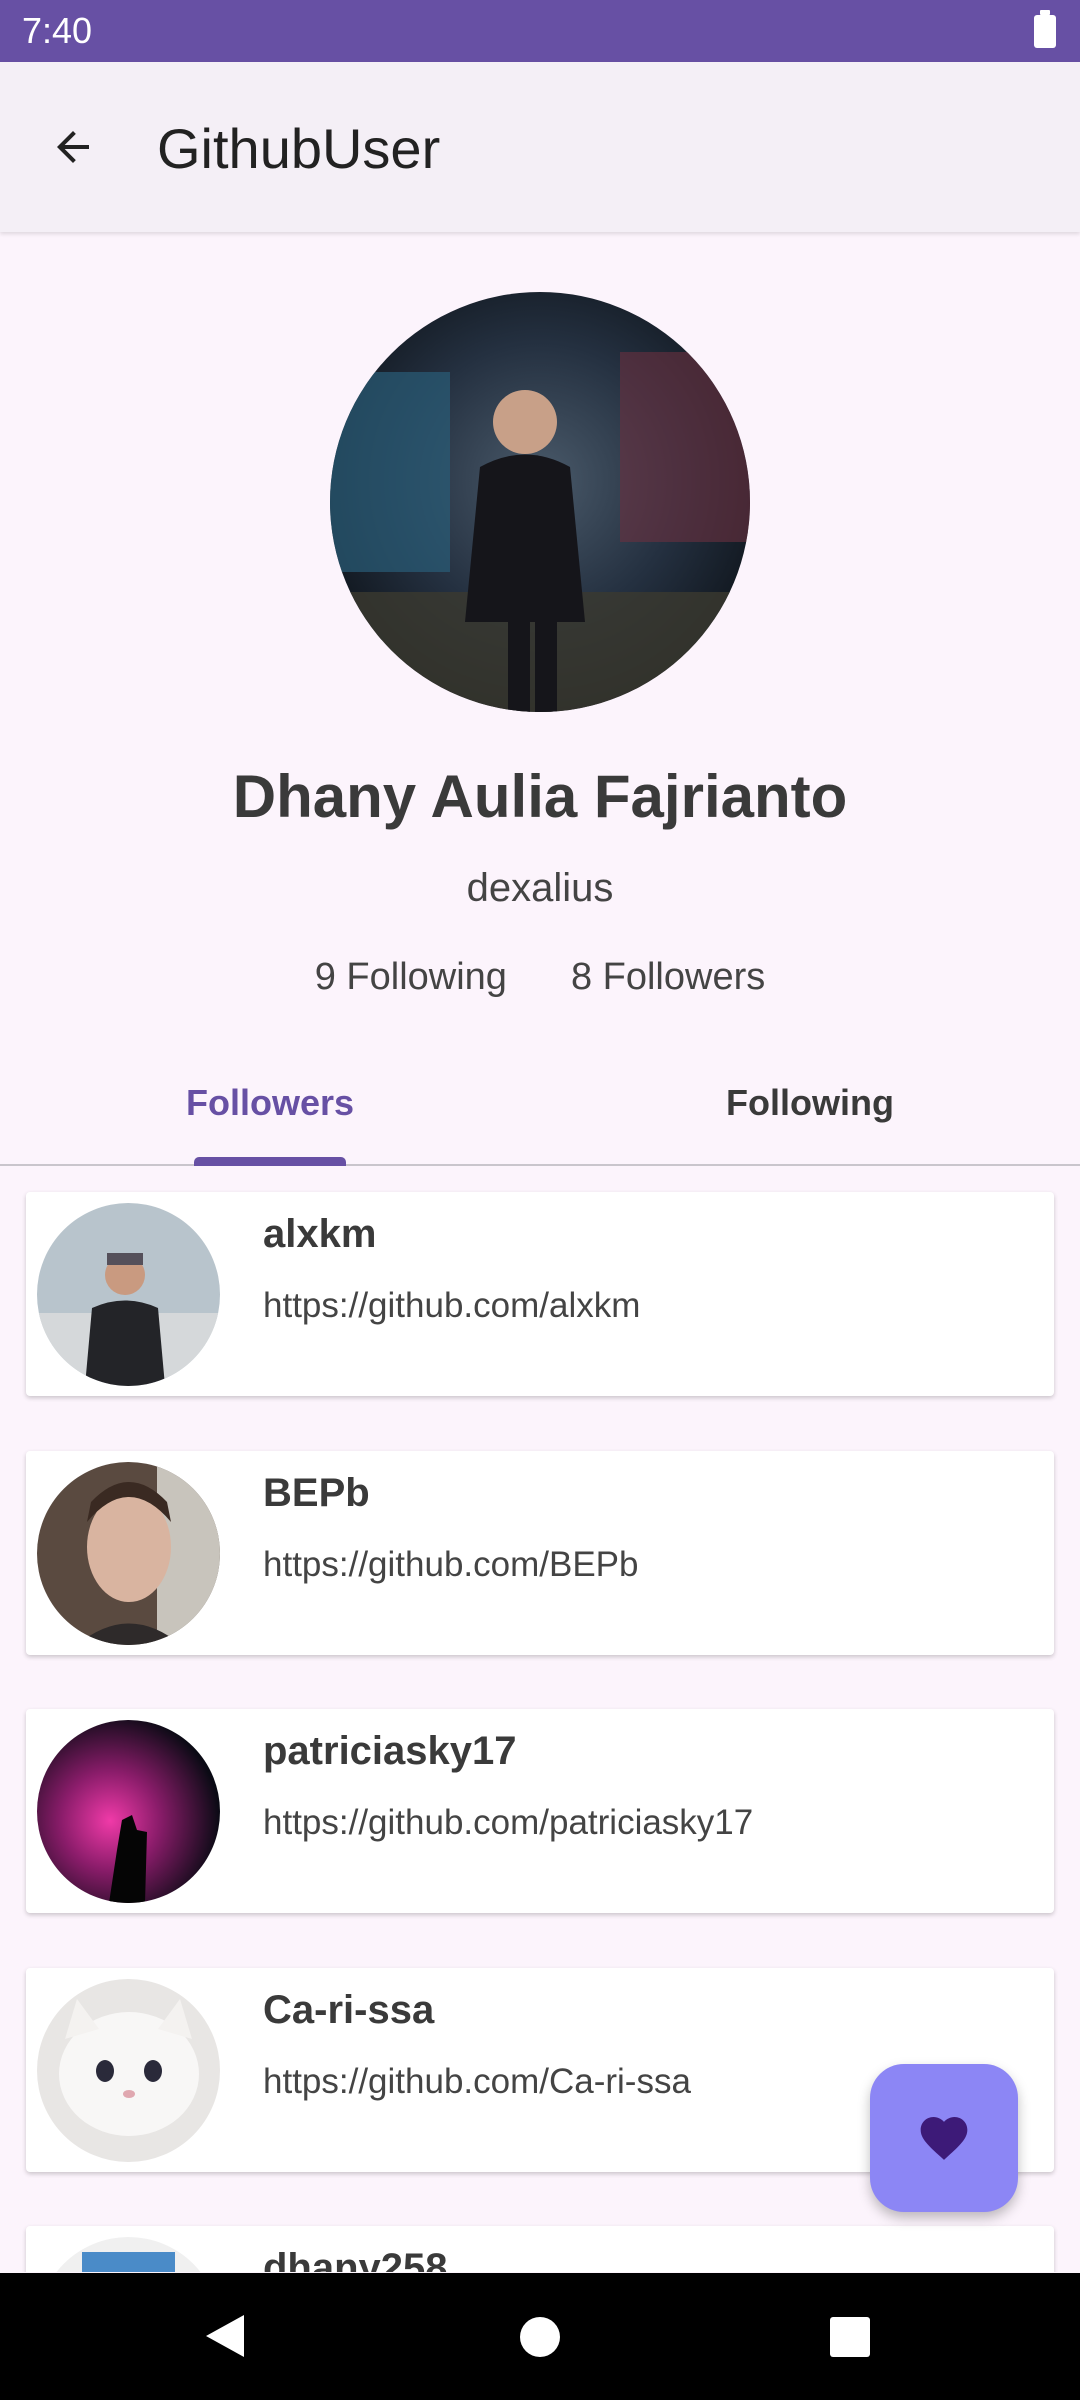  Describe the element at coordinates (540, 977) in the screenshot. I see `profile-stats: 9 Following 8 Followers` at that location.